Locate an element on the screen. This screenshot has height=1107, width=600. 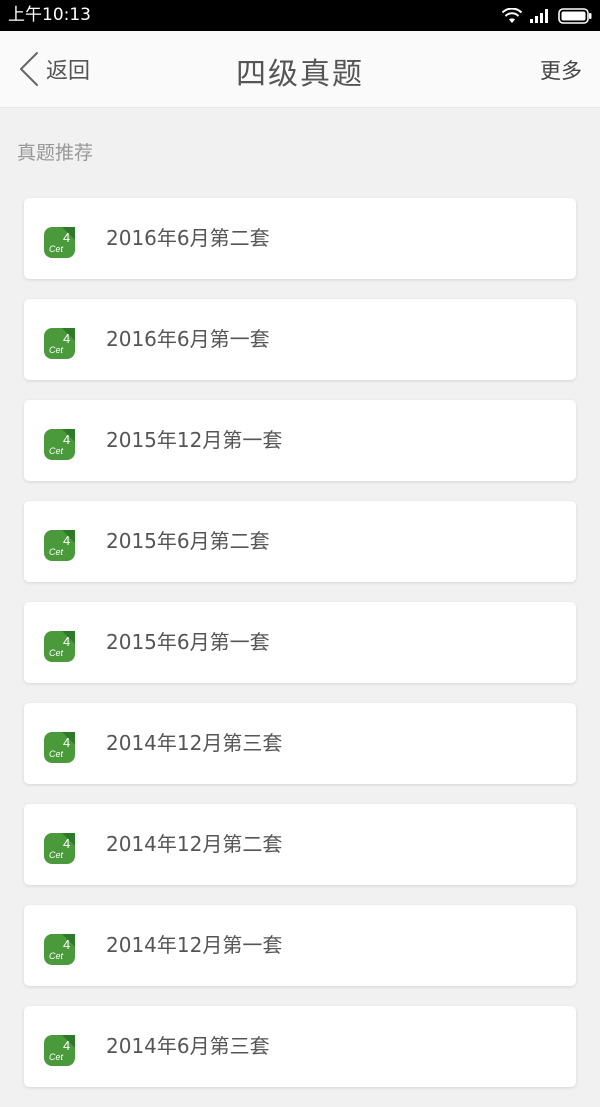
back-button: 返回 is located at coordinates (54, 69).